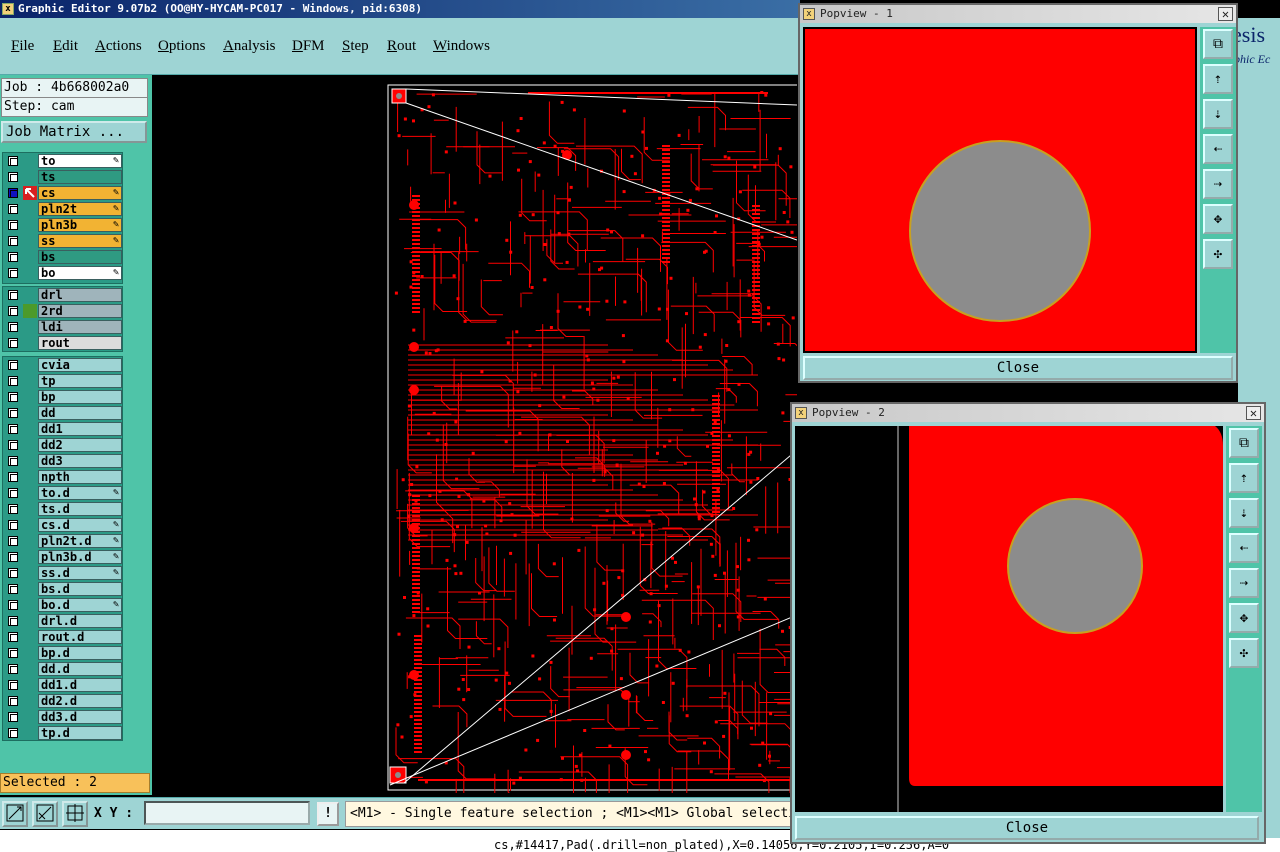  Describe the element at coordinates (1218, 254) in the screenshot. I see `zoom-out-icon: ✣` at that location.